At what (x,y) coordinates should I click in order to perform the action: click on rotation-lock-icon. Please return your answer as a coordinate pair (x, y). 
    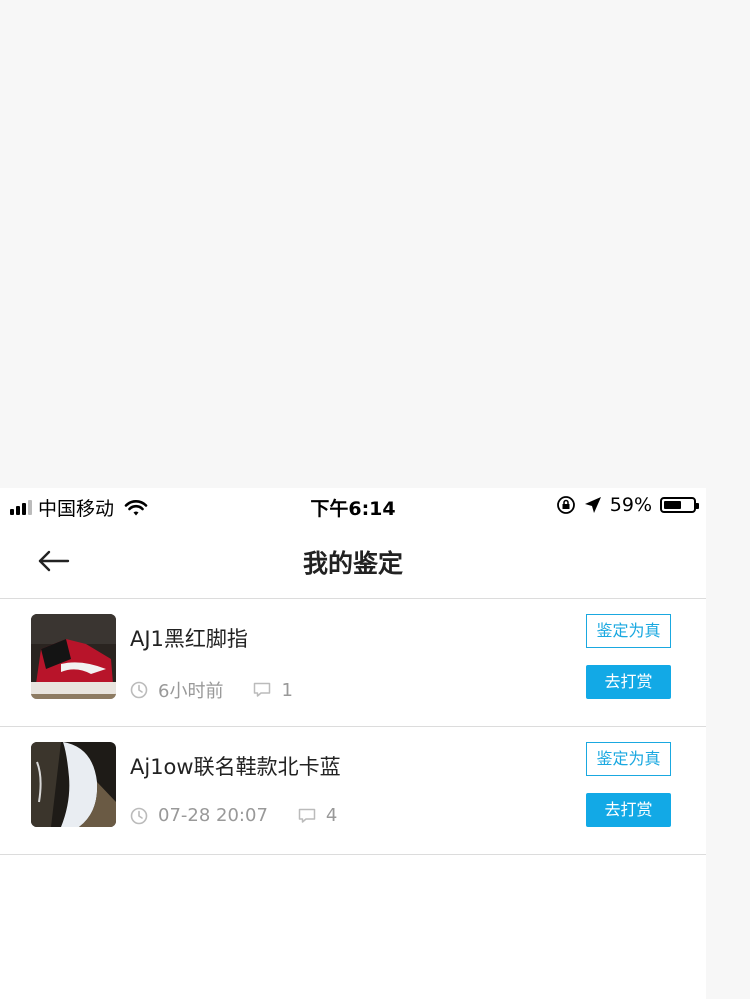
    Looking at the image, I should click on (565, 505).